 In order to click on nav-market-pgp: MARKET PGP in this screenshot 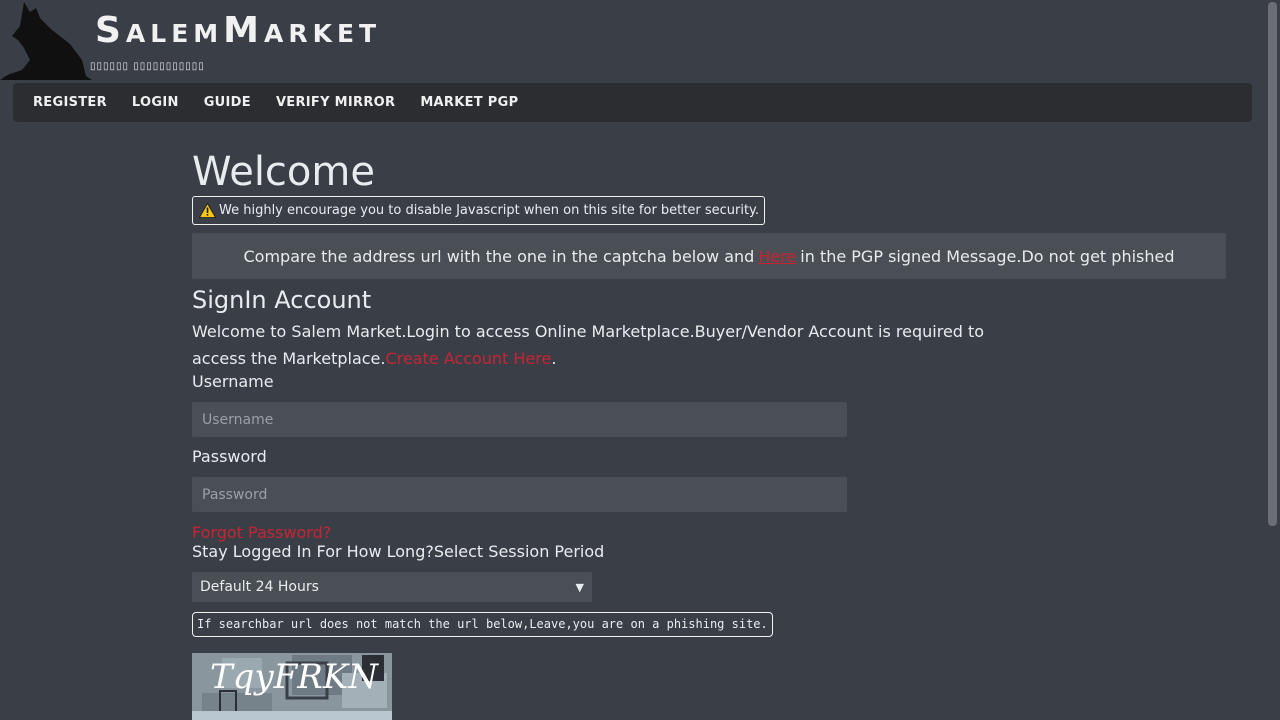, I will do `click(469, 102)`.